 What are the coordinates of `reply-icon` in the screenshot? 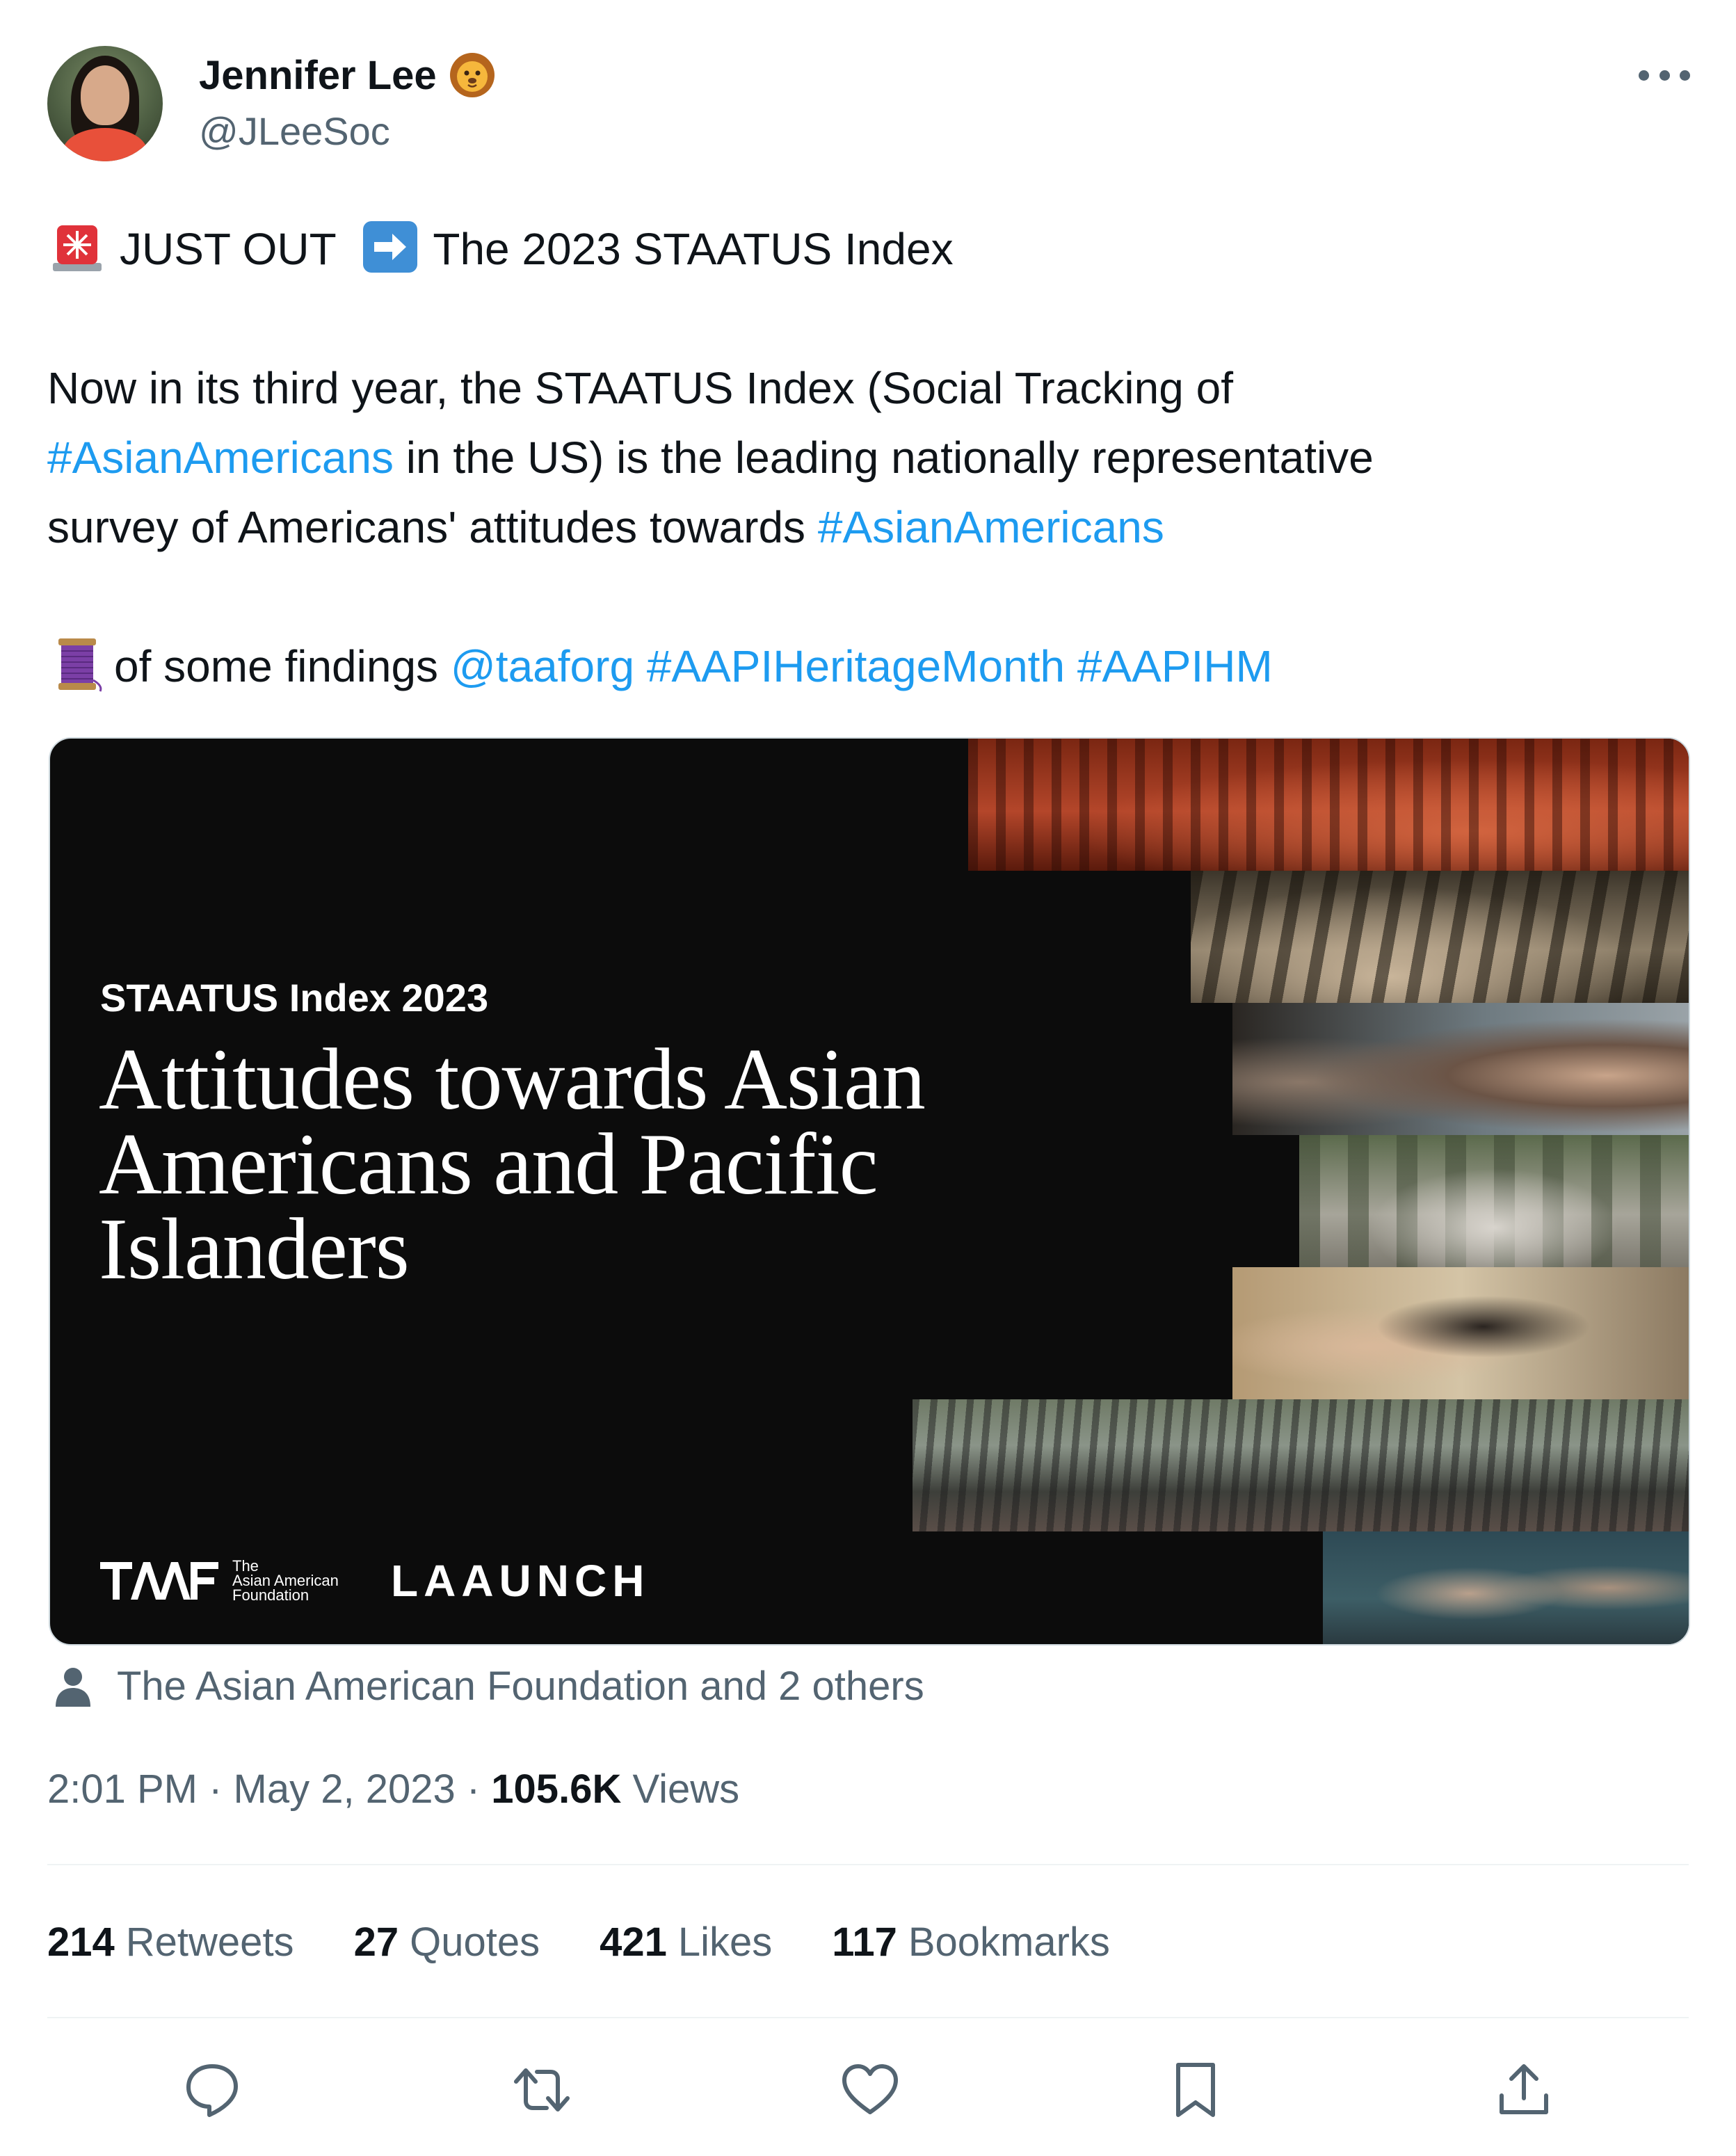 It's located at (212, 2090).